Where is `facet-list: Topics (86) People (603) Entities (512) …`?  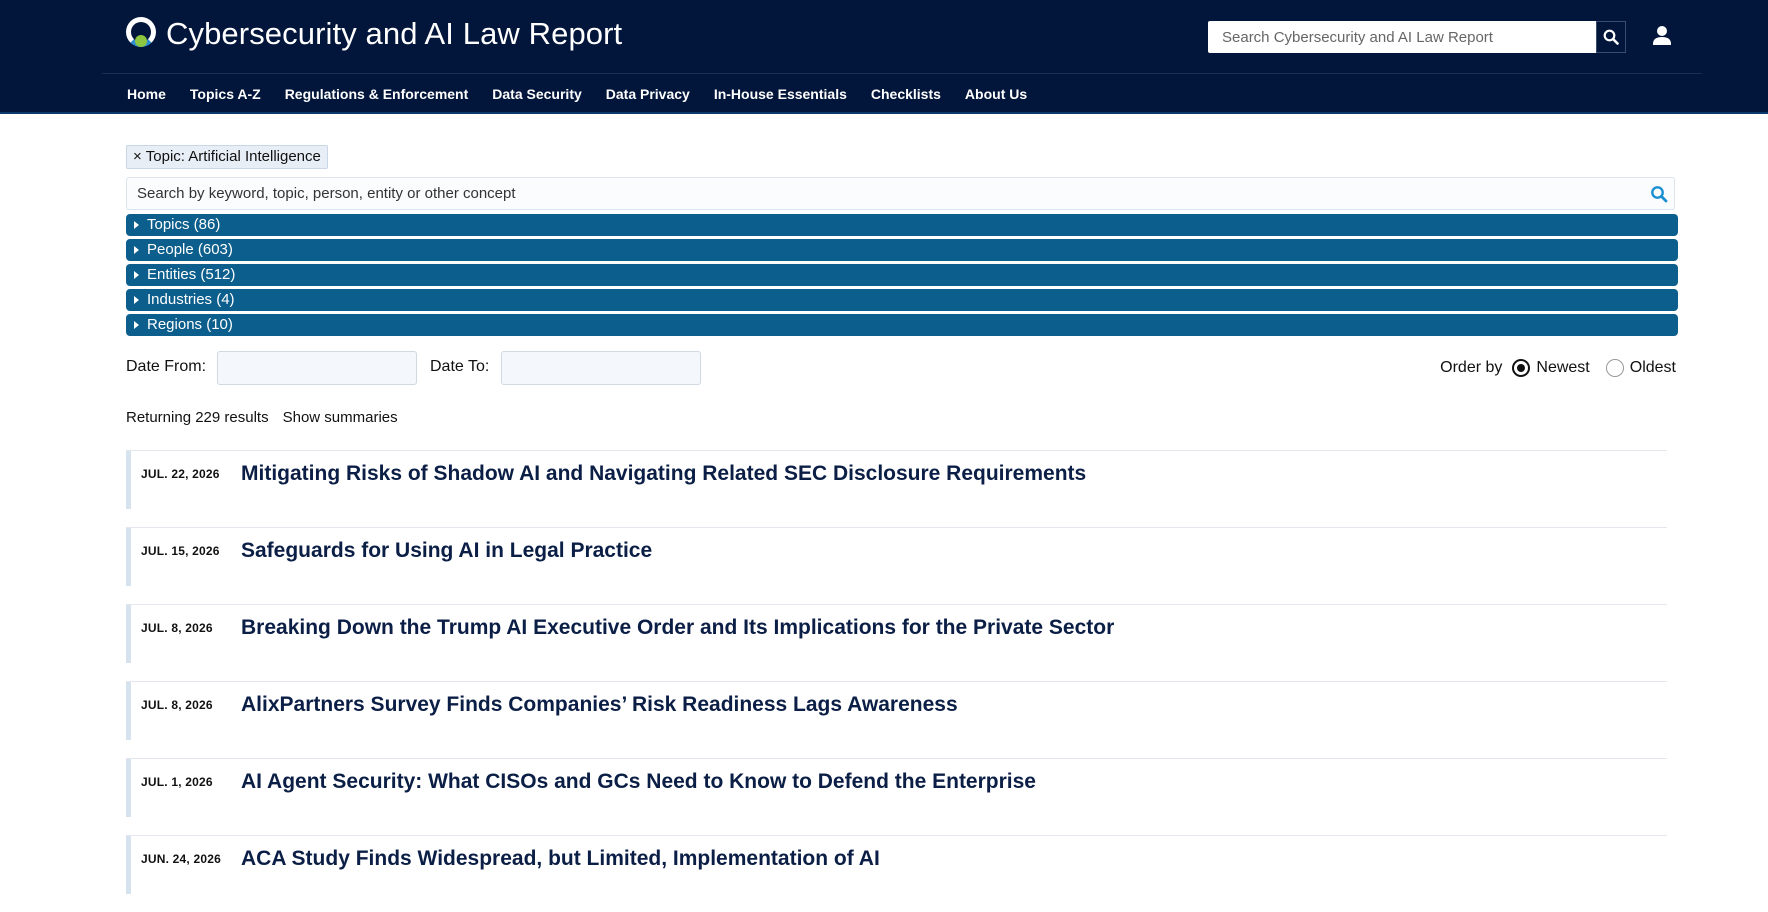
facet-list: Topics (86) People (603) Entities (512) … is located at coordinates (902, 276).